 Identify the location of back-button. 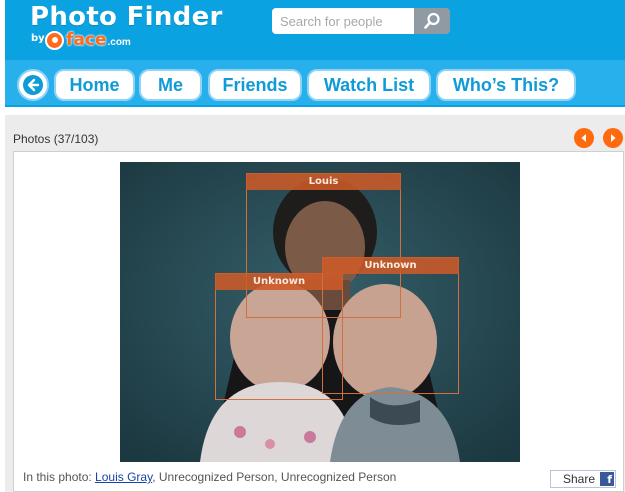
(33, 85).